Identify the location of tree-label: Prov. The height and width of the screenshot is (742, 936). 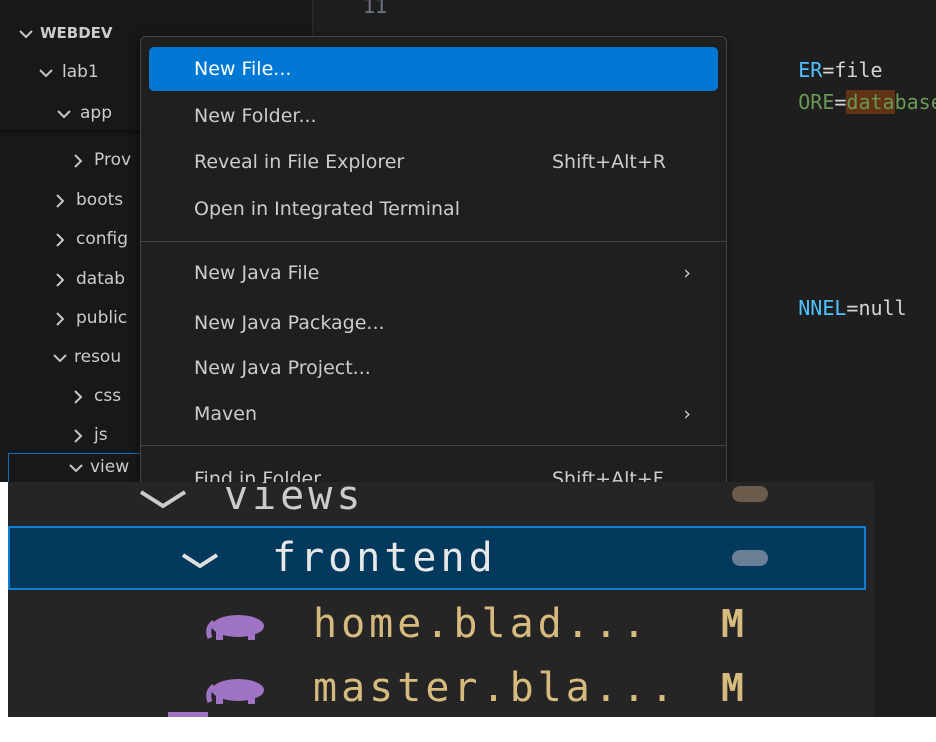
(113, 160).